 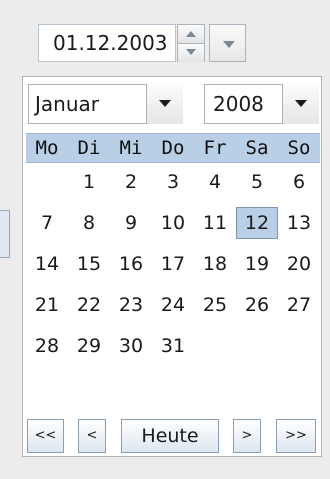 What do you see at coordinates (238, 104) in the screenshot?
I see `year-value: 2008` at bounding box center [238, 104].